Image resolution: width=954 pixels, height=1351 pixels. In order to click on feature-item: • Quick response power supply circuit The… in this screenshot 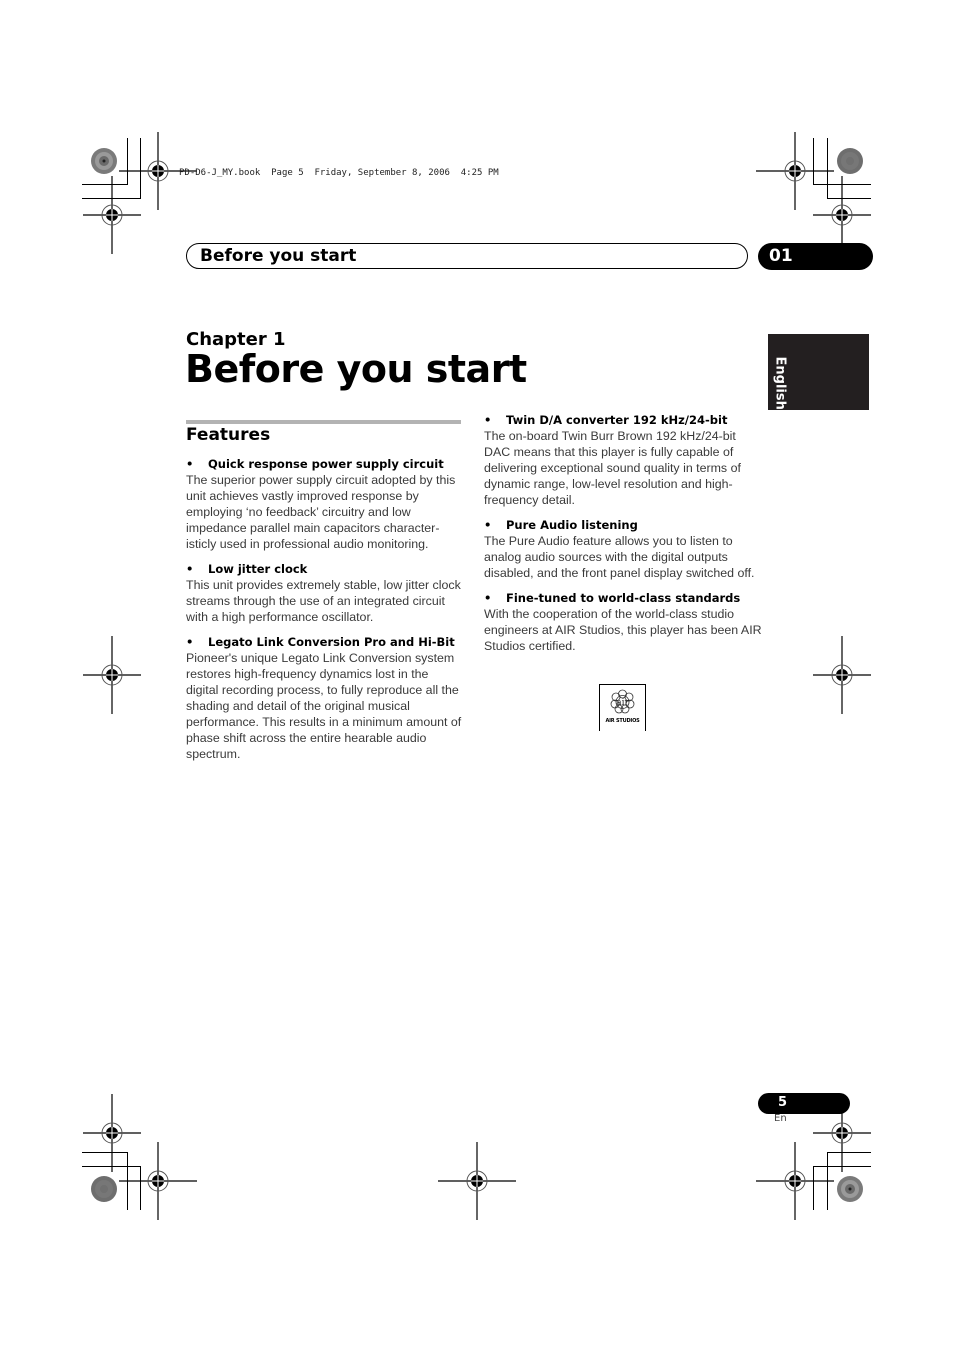, I will do `click(325, 504)`.